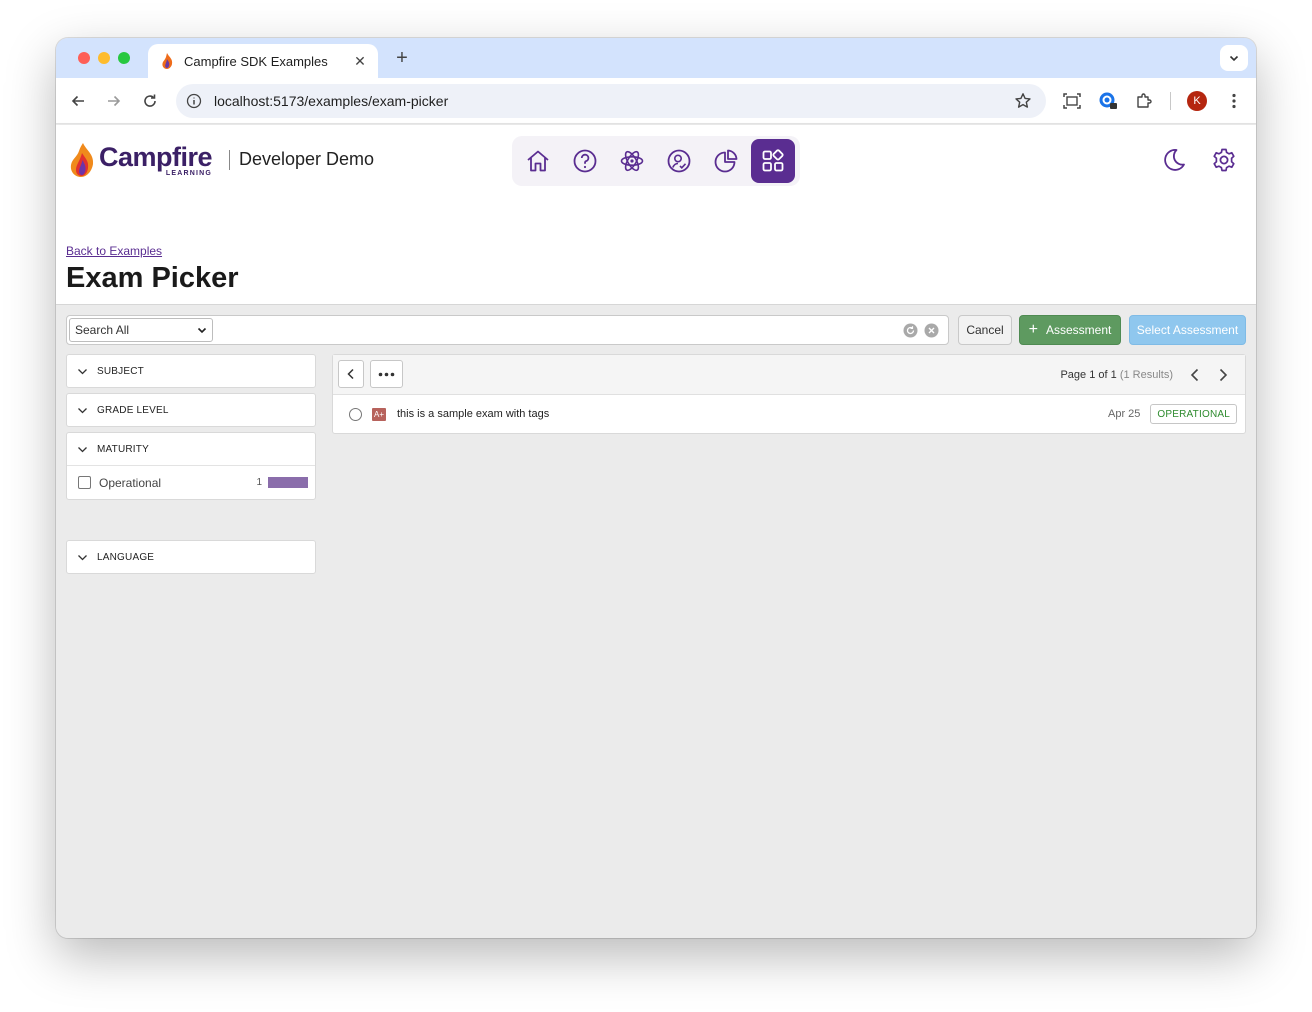  I want to click on atom-icon, so click(632, 161).